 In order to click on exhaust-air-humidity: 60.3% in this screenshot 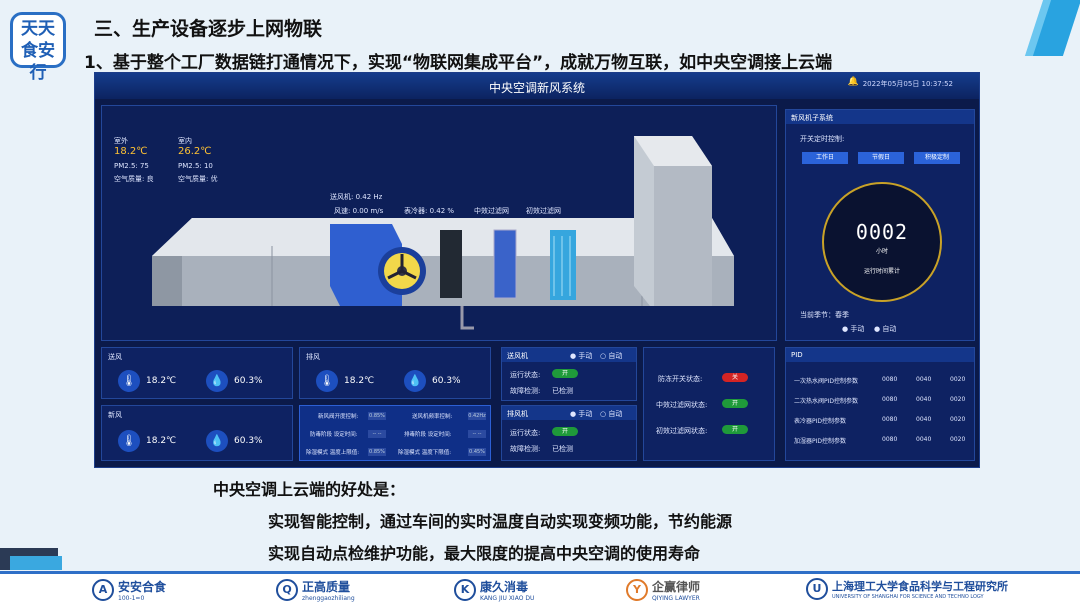, I will do `click(446, 381)`.